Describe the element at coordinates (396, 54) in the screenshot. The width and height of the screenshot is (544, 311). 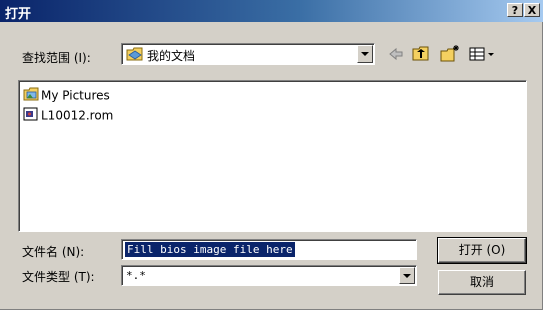
I see `back-icon` at that location.